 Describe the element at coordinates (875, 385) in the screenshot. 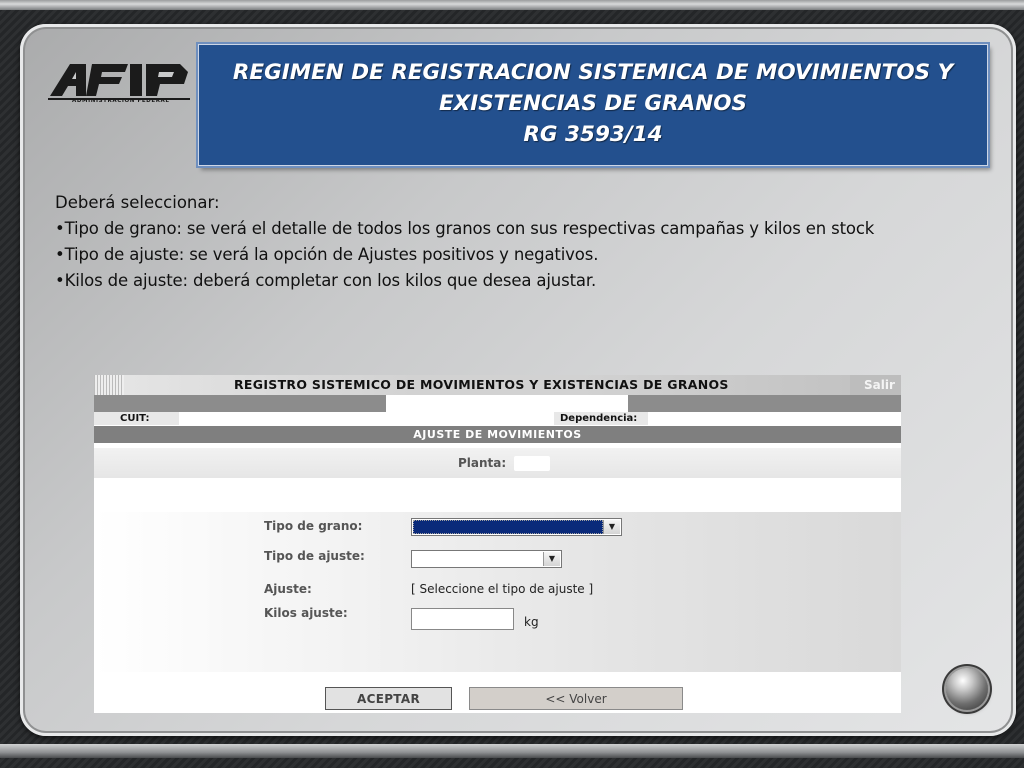

I see `salir-link: Salir` at that location.